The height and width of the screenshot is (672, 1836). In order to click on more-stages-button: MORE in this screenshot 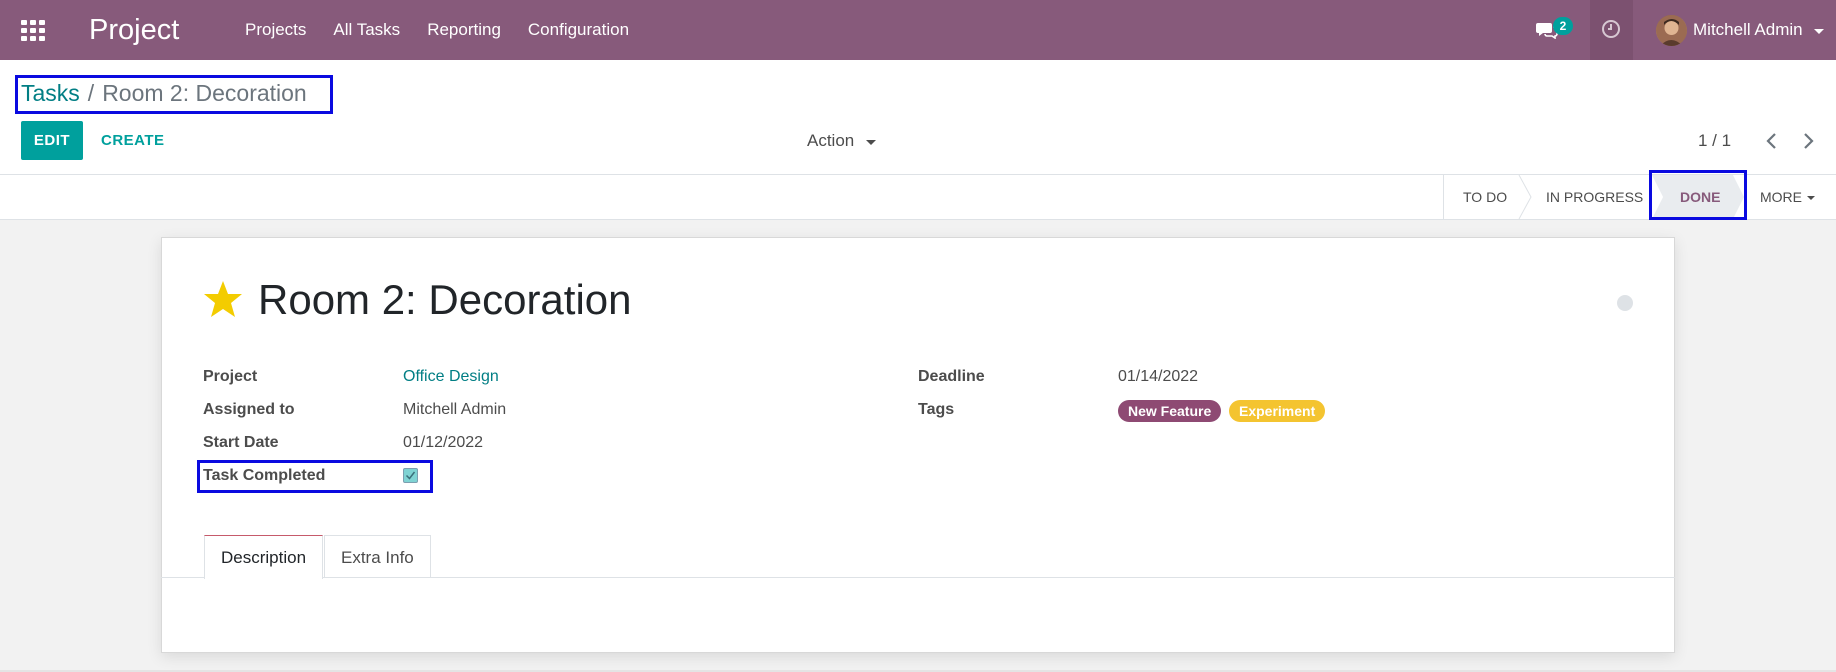, I will do `click(1781, 197)`.